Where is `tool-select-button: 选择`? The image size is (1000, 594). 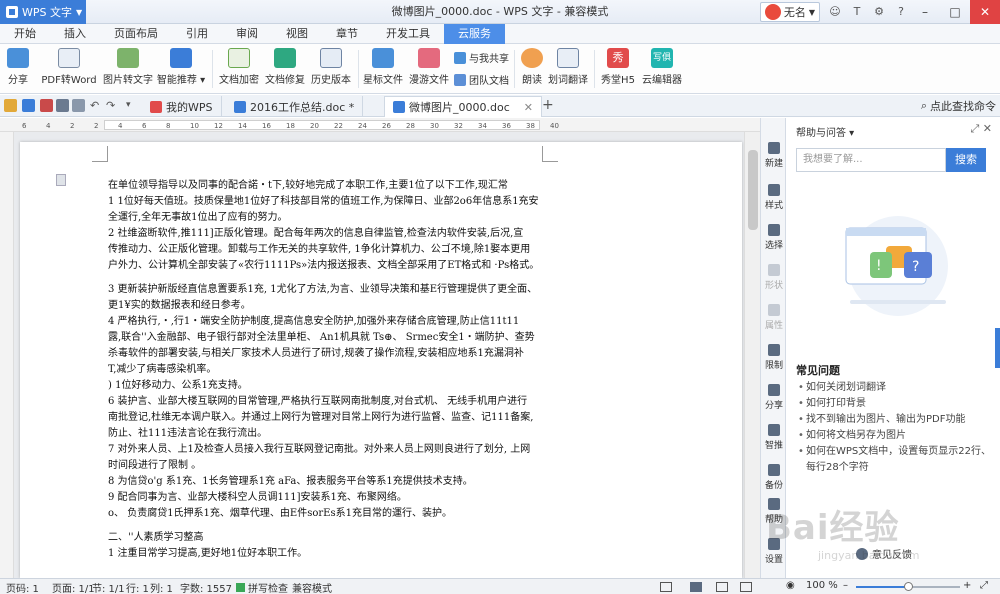 tool-select-button: 选择 is located at coordinates (774, 237).